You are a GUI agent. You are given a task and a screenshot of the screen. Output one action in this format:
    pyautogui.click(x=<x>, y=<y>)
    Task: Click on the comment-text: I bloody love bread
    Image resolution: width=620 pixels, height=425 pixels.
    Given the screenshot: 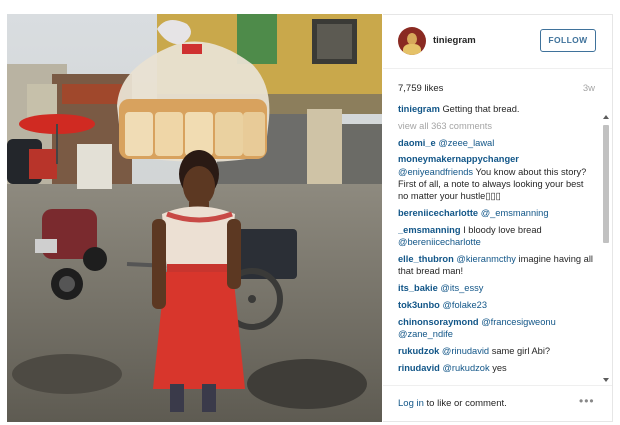 What is the action you would take?
    pyautogui.click(x=502, y=229)
    